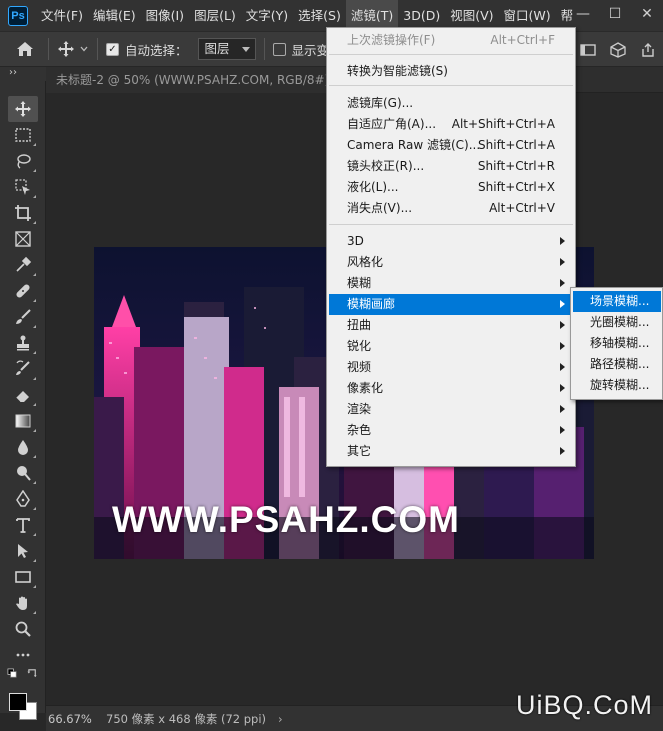 The image size is (663, 731). Describe the element at coordinates (23, 499) in the screenshot. I see `pen-tool` at that location.